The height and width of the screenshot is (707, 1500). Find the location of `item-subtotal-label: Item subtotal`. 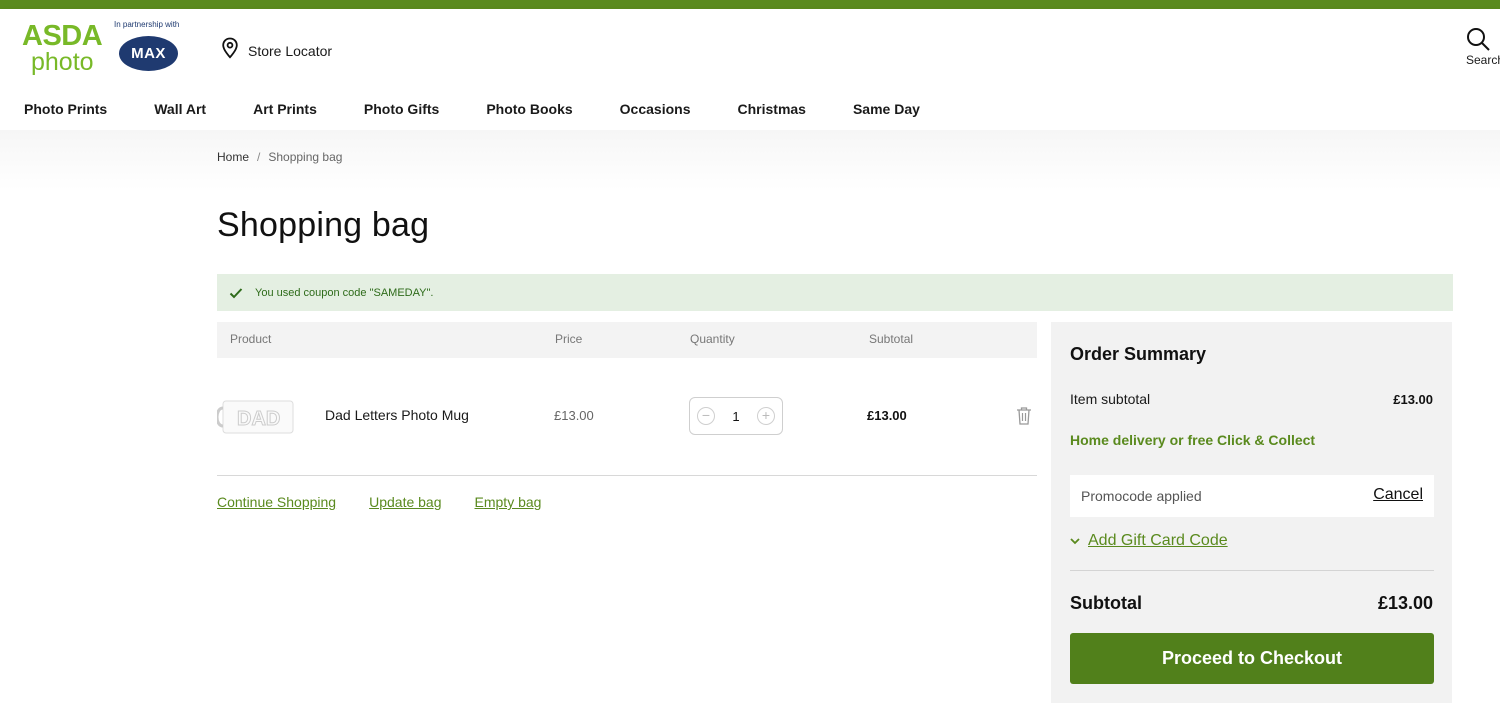

item-subtotal-label: Item subtotal is located at coordinates (1110, 399).